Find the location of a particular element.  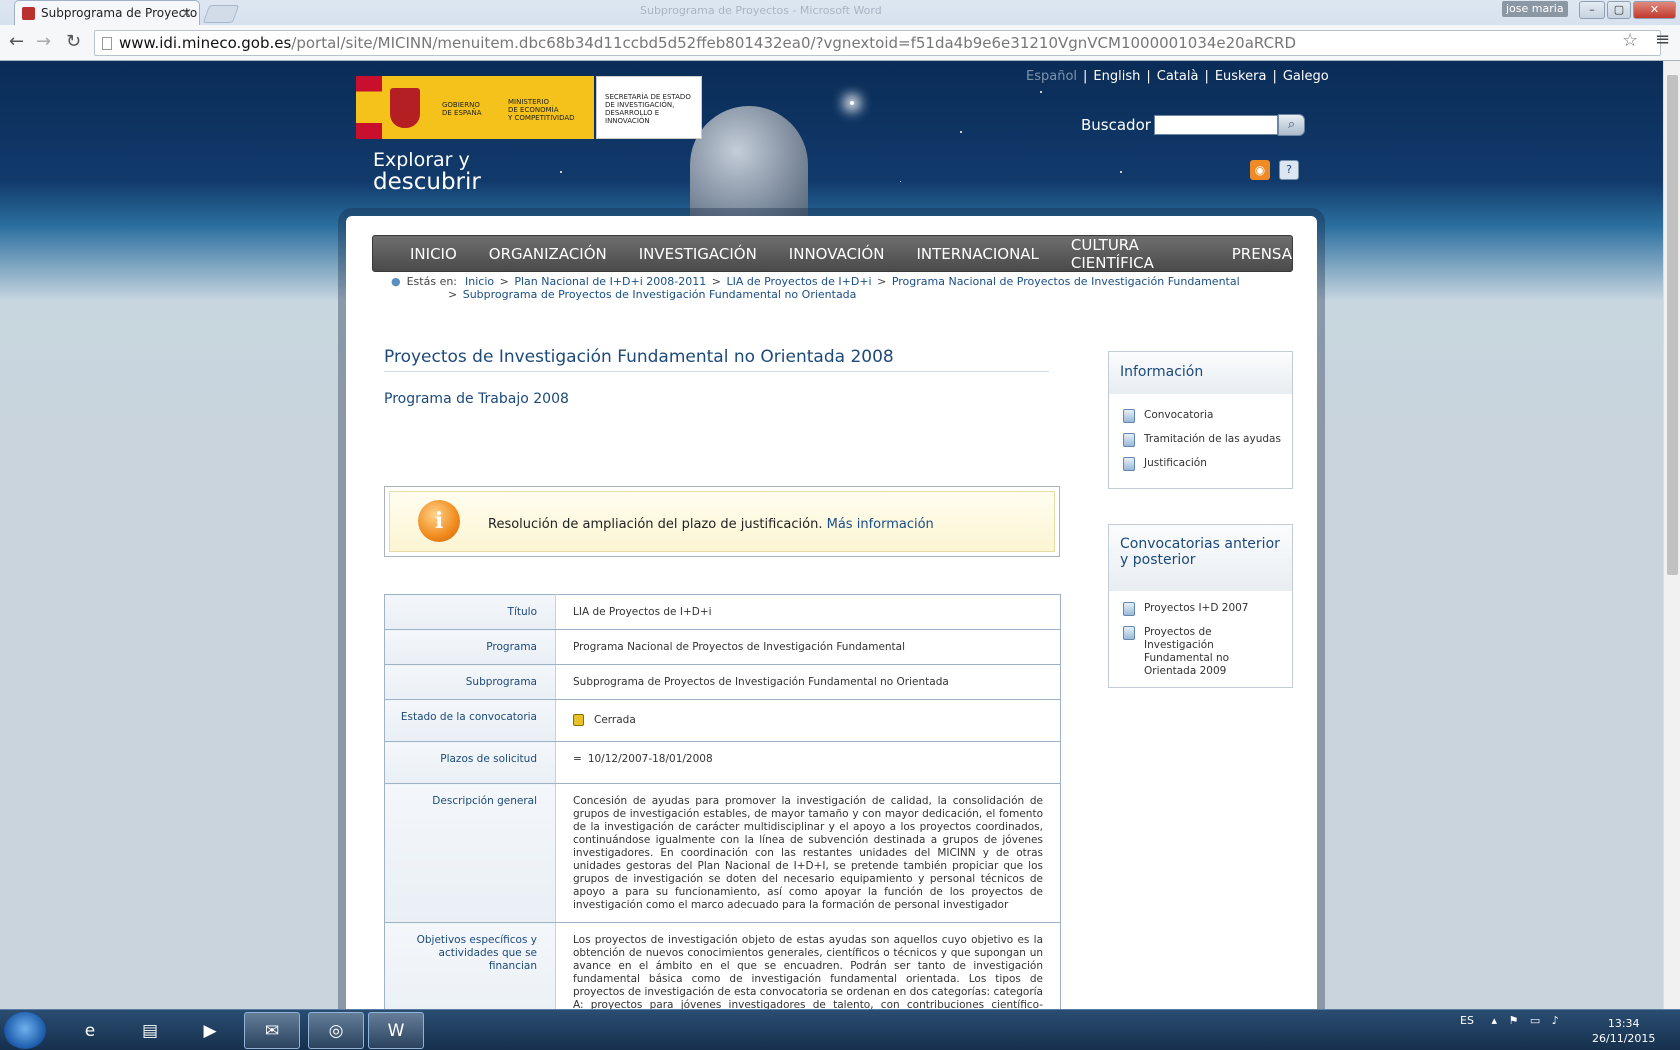

favicon-icon is located at coordinates (28, 13).